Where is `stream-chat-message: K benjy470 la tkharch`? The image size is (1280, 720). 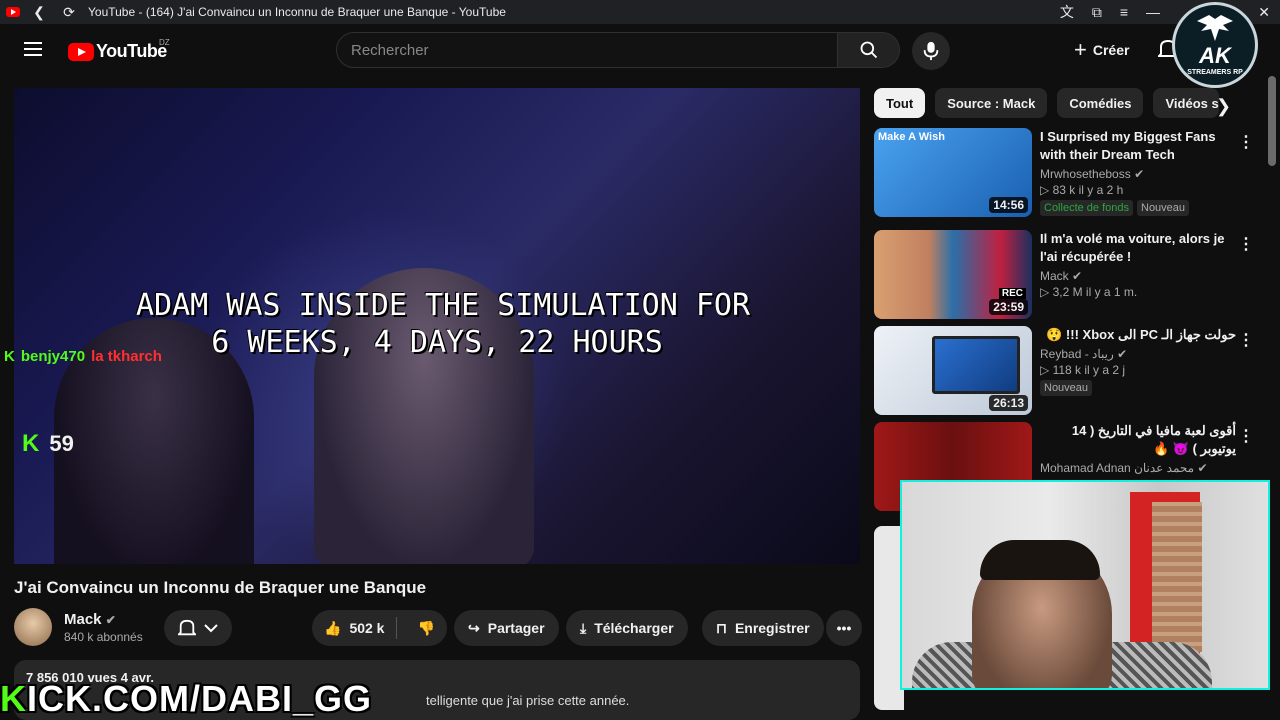
stream-chat-message: K benjy470 la tkharch is located at coordinates (83, 356).